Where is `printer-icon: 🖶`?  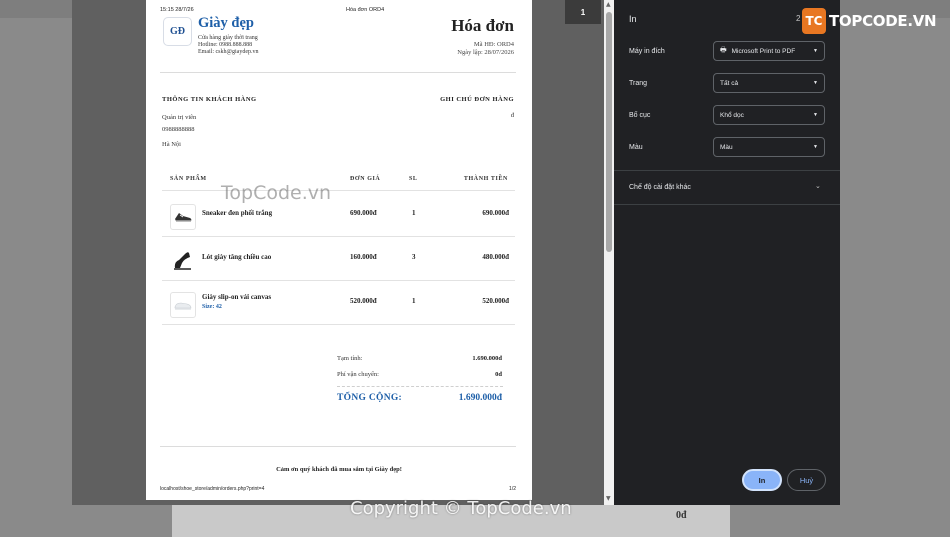 printer-icon: 🖶 is located at coordinates (723, 50).